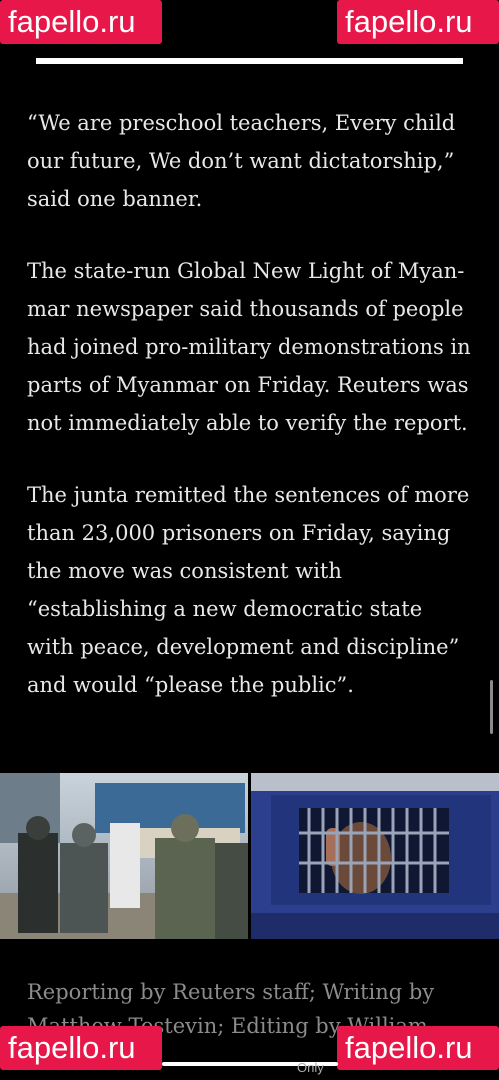 This screenshot has width=499, height=1080. I want to click on reading-progress-bar, so click(249, 61).